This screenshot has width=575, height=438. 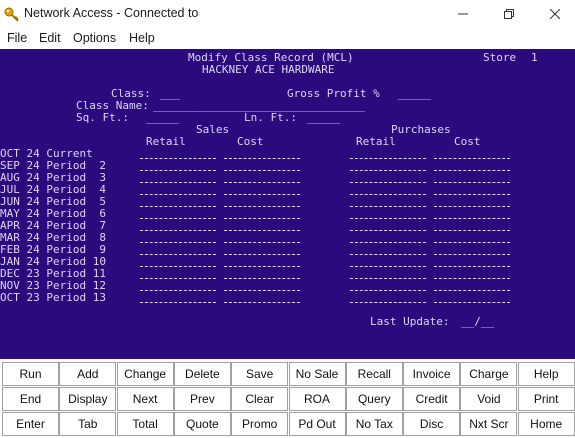 What do you see at coordinates (374, 424) in the screenshot?
I see `no-tax-button: No Tax` at bounding box center [374, 424].